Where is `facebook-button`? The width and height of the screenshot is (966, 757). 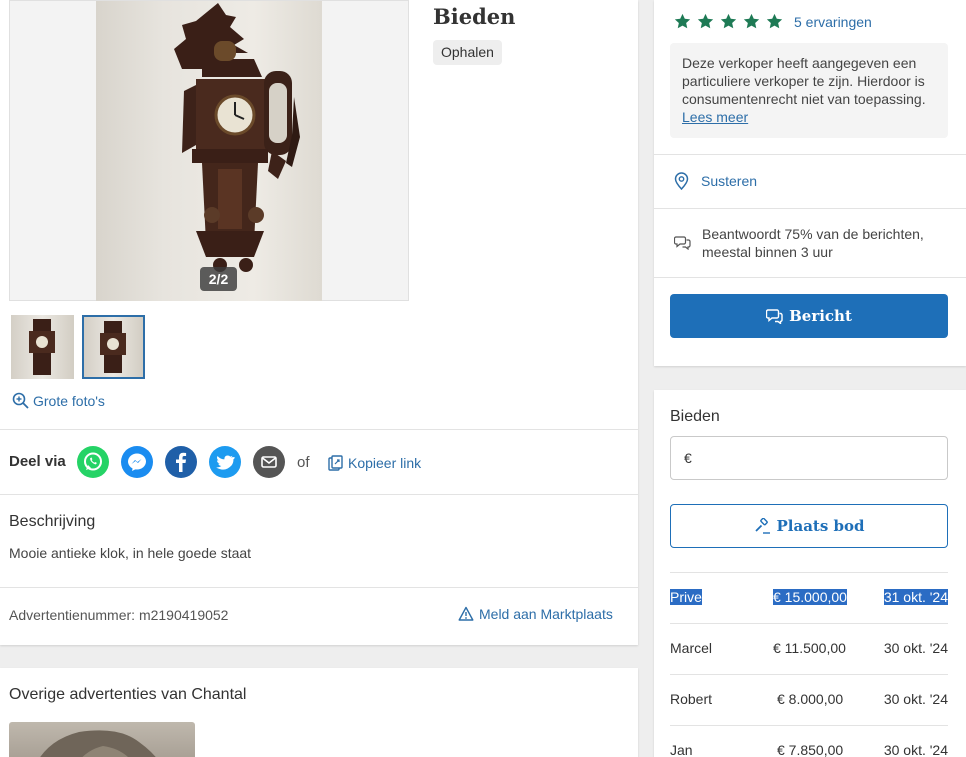 facebook-button is located at coordinates (181, 462).